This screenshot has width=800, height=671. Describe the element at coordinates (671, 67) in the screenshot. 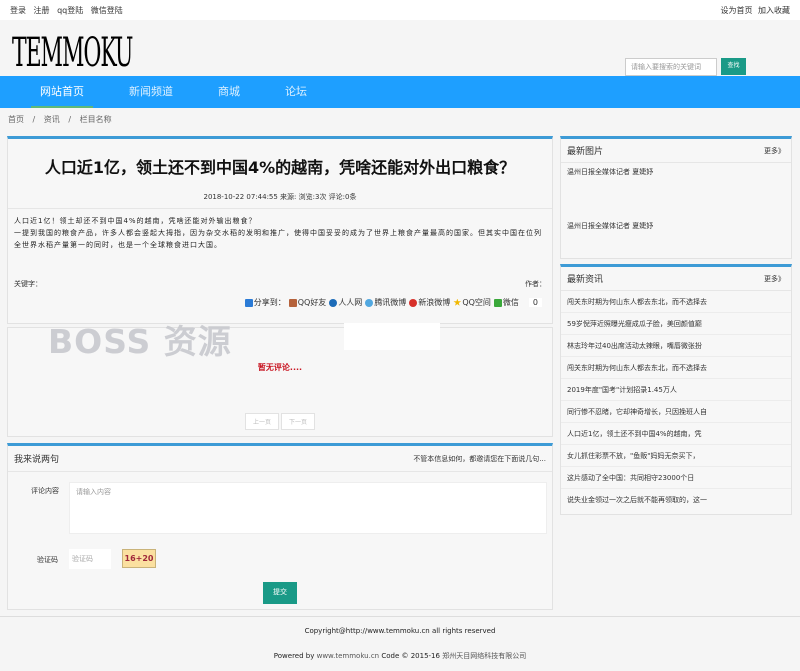

I see `search-input: 请输入要搜索的关键词` at that location.